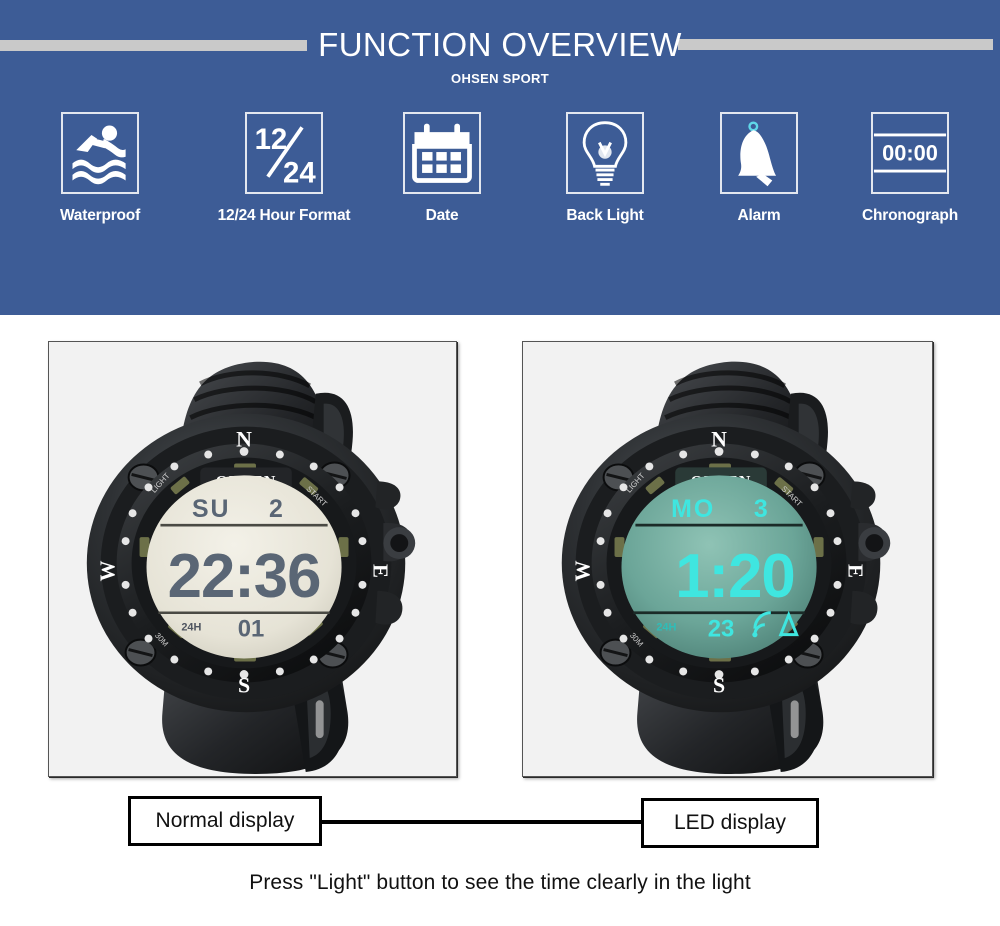  What do you see at coordinates (721, 629) in the screenshot?
I see `svg-text: 23` at bounding box center [721, 629].